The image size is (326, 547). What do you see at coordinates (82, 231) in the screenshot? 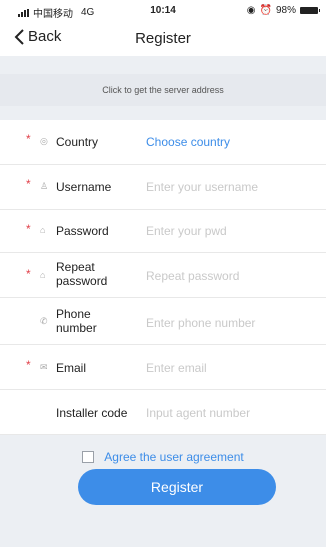
I see `password-label: Password` at bounding box center [82, 231].